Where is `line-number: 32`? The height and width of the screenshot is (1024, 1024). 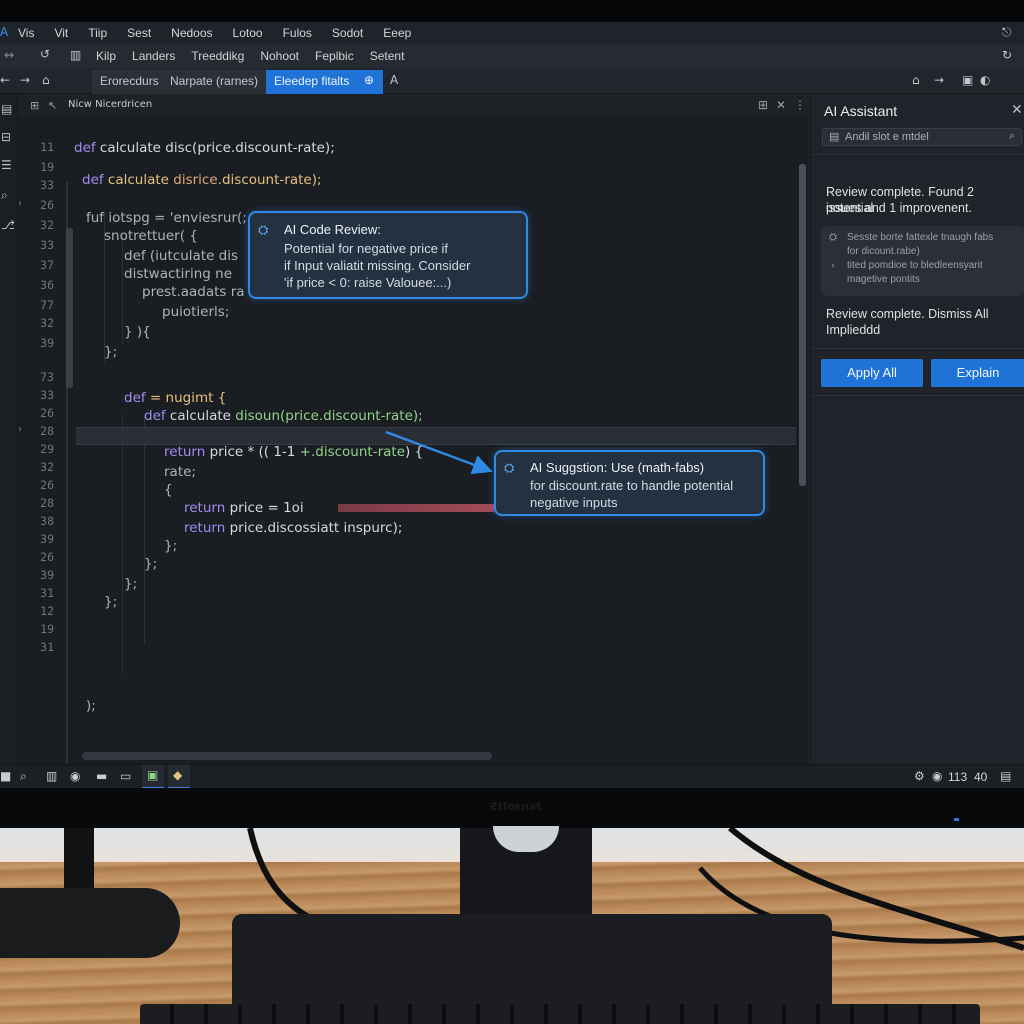
line-number: 32 is located at coordinates (47, 467).